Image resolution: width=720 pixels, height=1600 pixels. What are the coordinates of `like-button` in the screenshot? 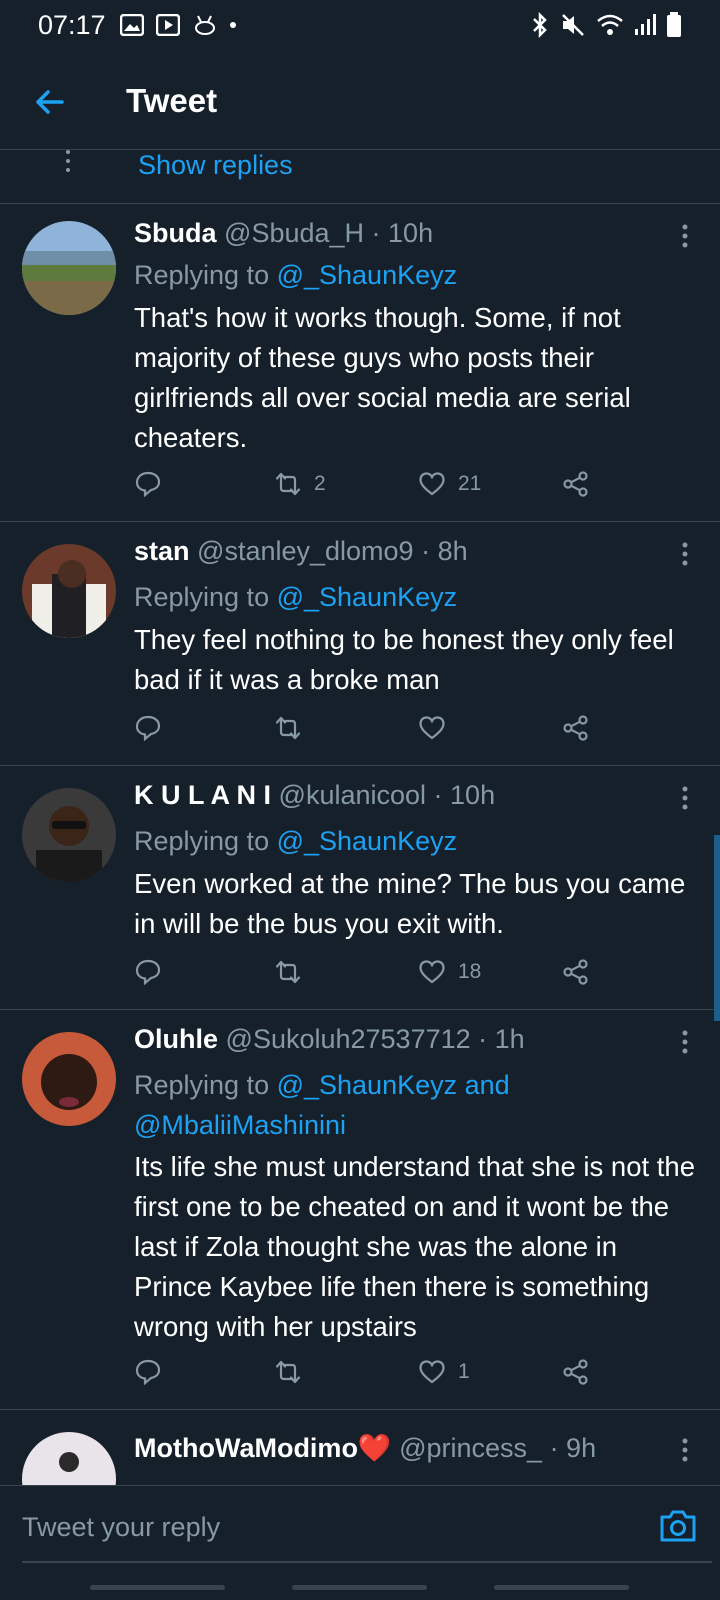 It's located at (438, 728).